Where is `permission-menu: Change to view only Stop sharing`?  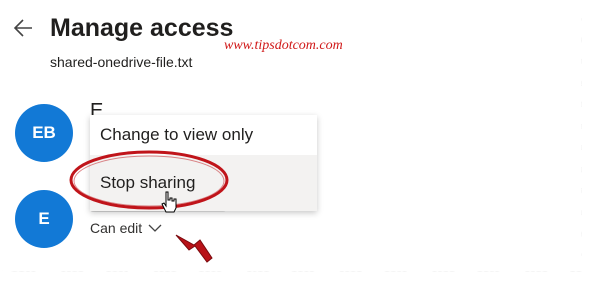
permission-menu: Change to view only Stop sharing is located at coordinates (203, 163).